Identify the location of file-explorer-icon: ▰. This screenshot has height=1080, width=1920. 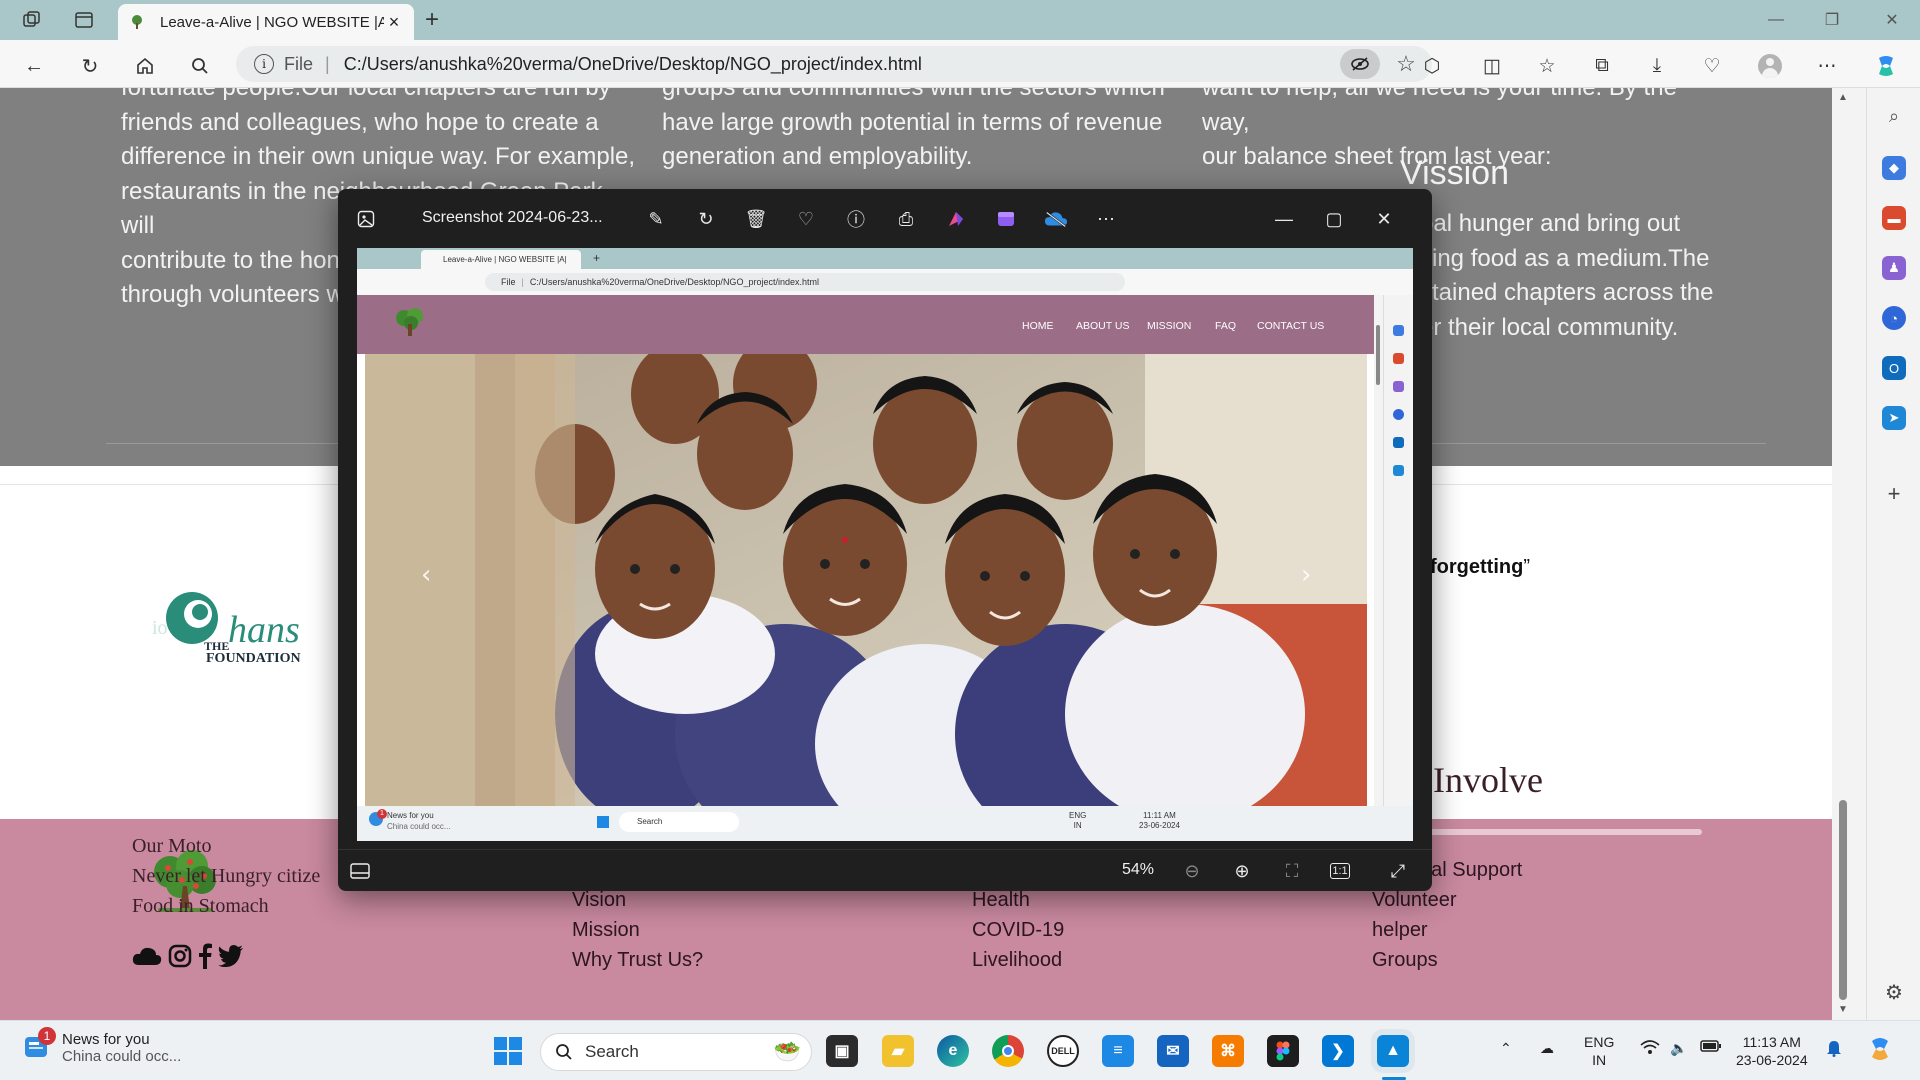
(898, 1051).